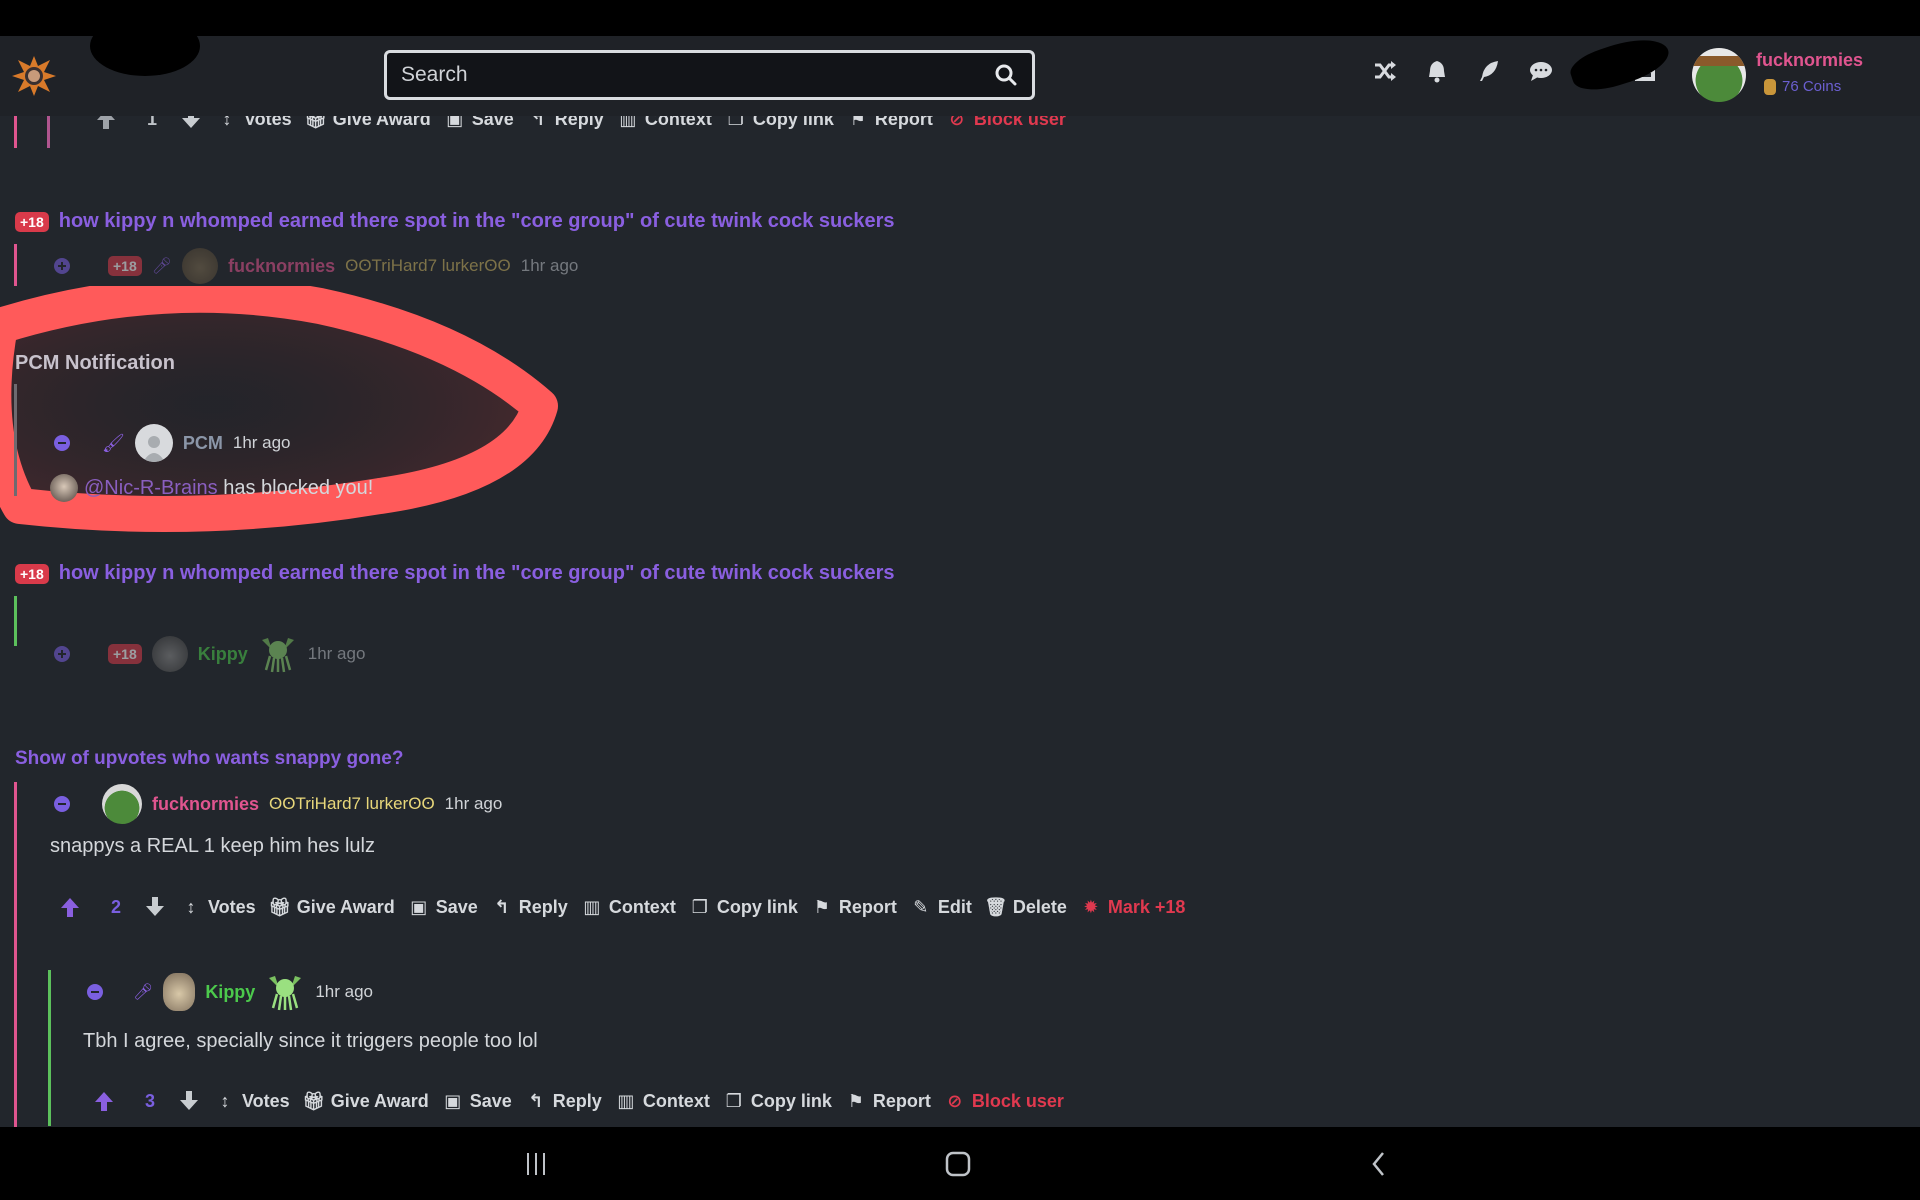 The image size is (1920, 1200). I want to click on user-avatar, so click(1719, 75).